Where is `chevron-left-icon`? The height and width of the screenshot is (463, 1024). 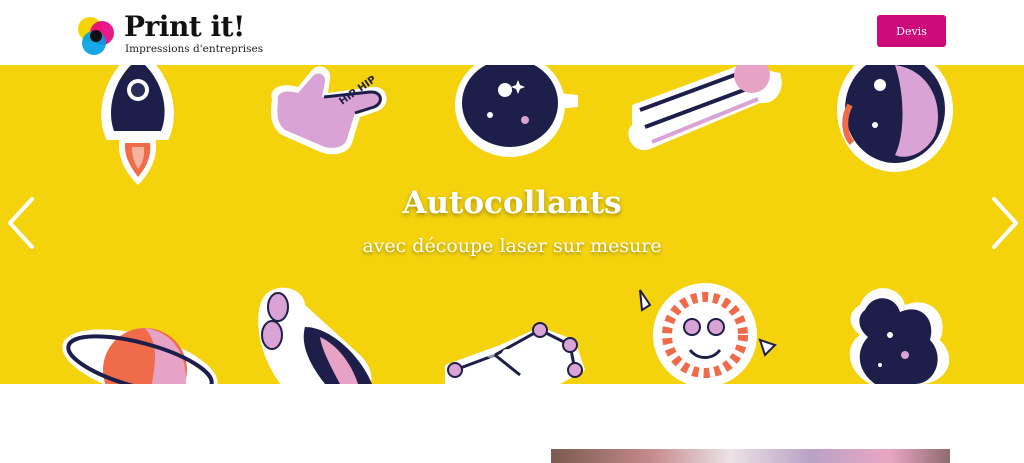 chevron-left-icon is located at coordinates (22, 223).